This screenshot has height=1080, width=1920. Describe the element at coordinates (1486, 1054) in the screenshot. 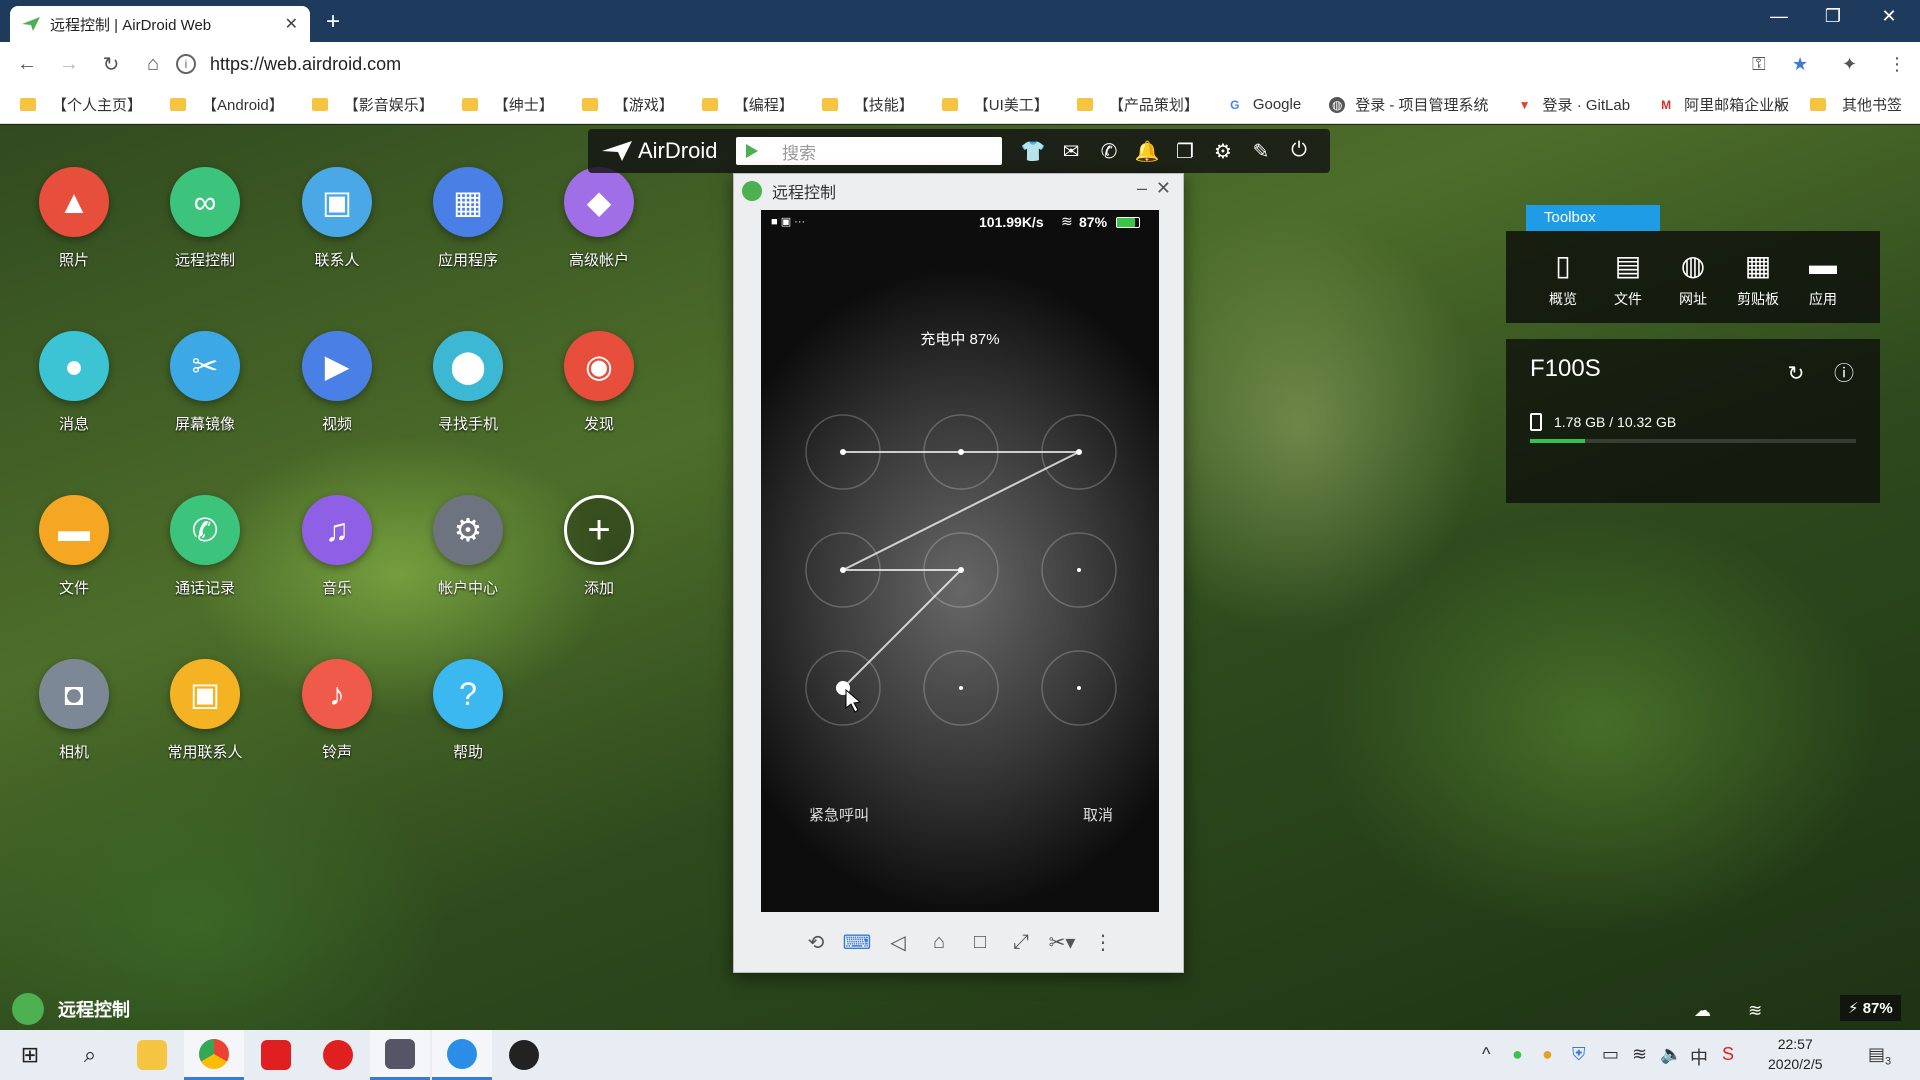

I see `tray-expand-icon: ^` at that location.